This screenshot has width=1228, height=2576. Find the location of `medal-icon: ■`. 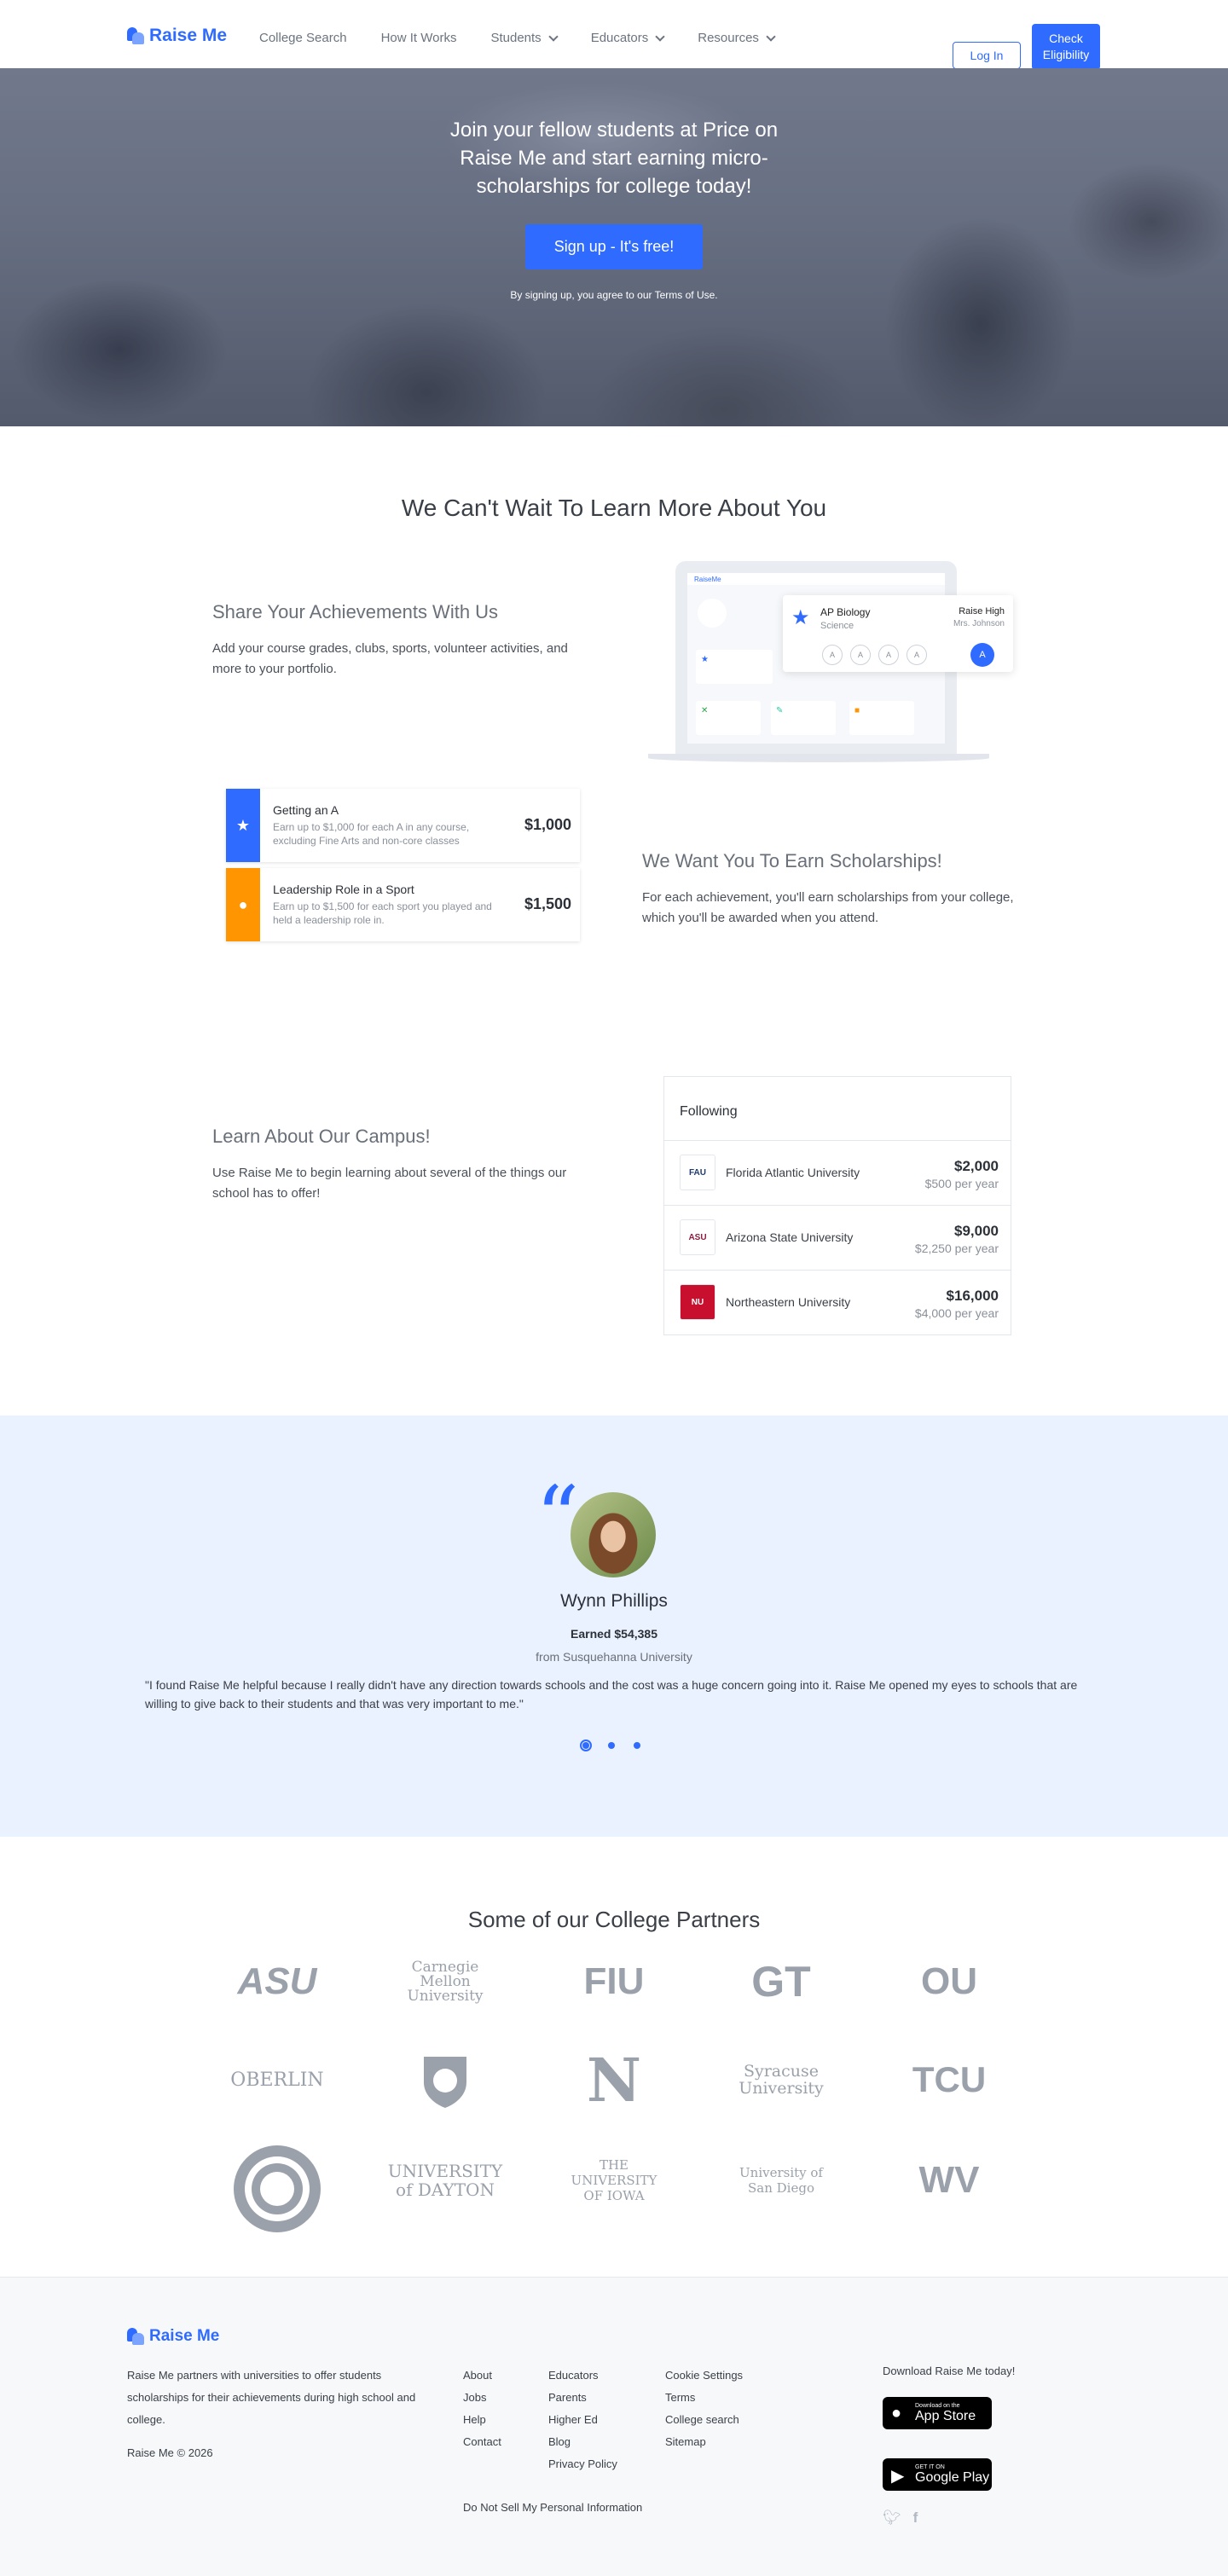

medal-icon: ■ is located at coordinates (857, 711).